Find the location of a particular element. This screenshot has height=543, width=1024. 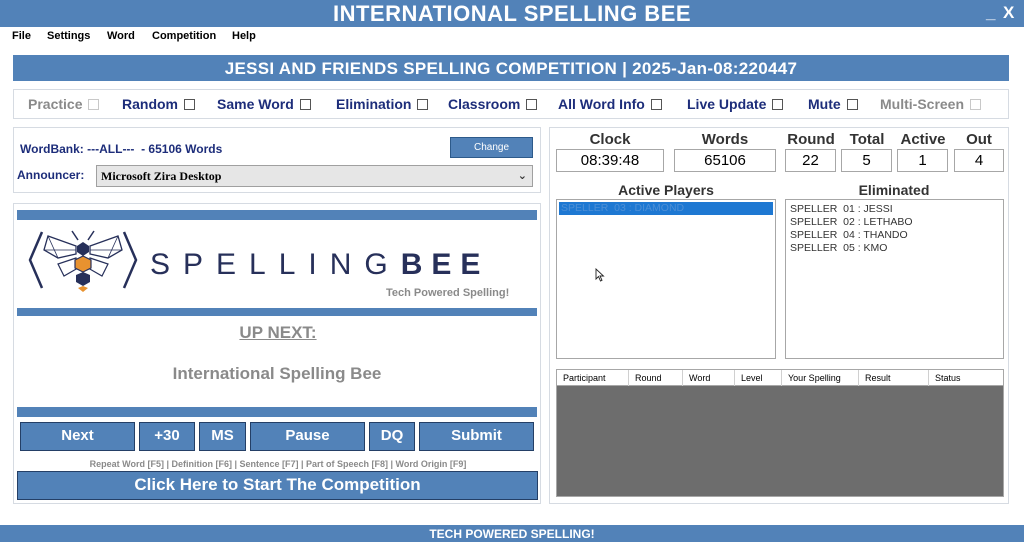

announcer-label: Announcer: is located at coordinates (51, 175).